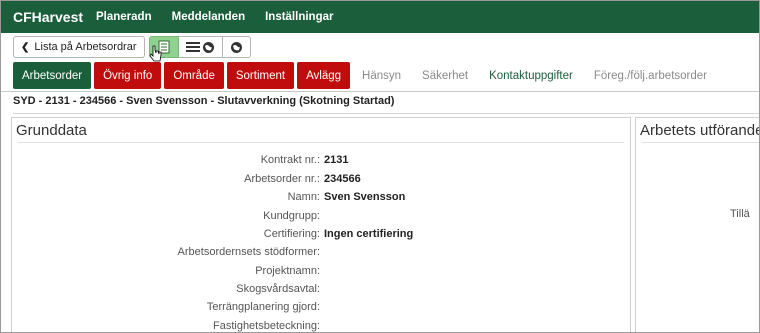  I want to click on grunddata-divider, so click(321, 142).